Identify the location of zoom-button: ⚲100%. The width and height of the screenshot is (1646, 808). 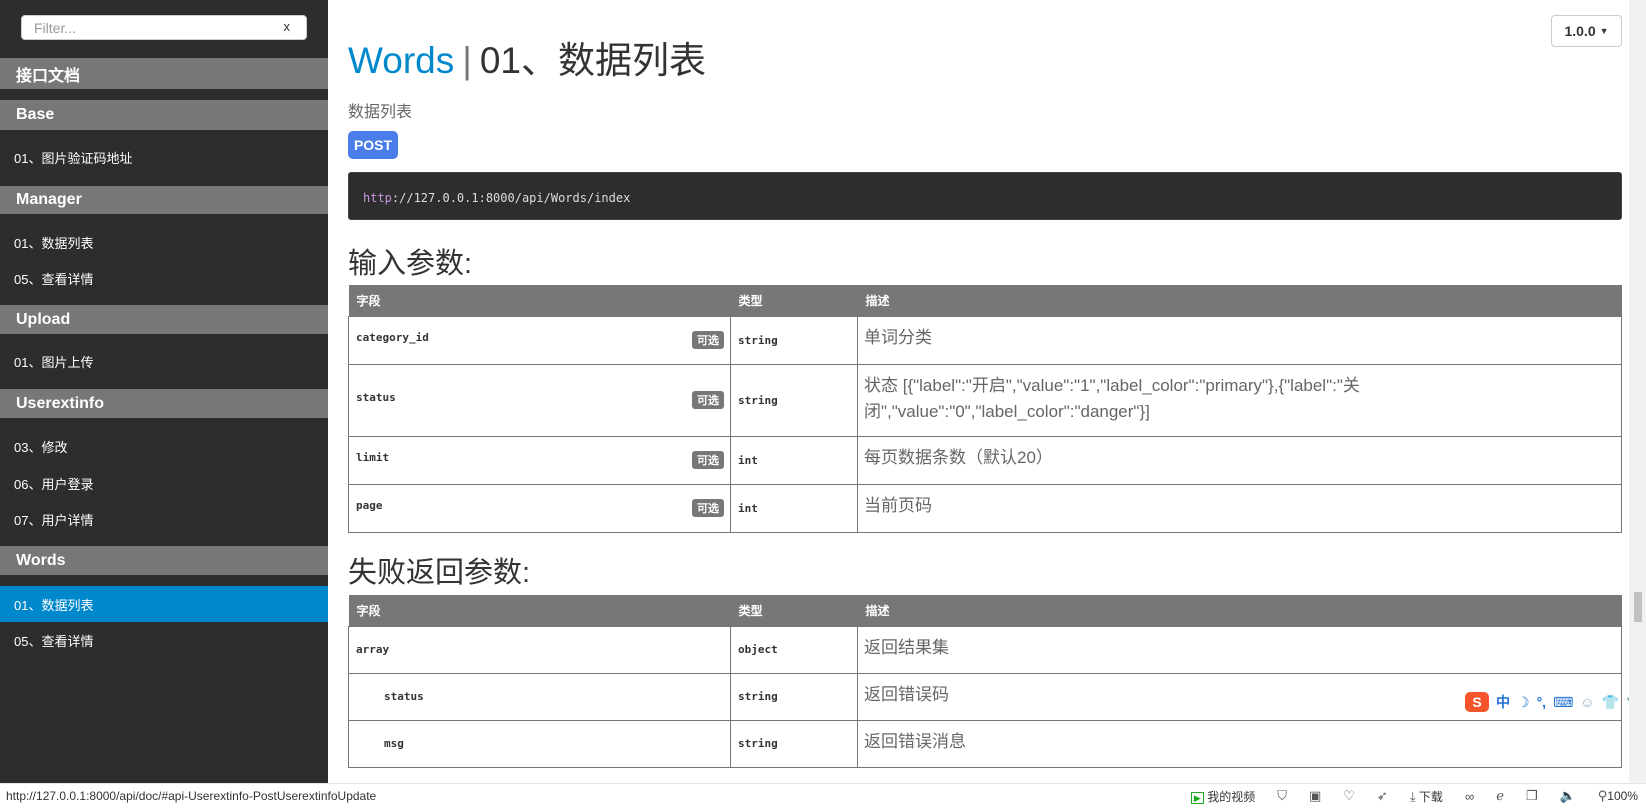
(1618, 796).